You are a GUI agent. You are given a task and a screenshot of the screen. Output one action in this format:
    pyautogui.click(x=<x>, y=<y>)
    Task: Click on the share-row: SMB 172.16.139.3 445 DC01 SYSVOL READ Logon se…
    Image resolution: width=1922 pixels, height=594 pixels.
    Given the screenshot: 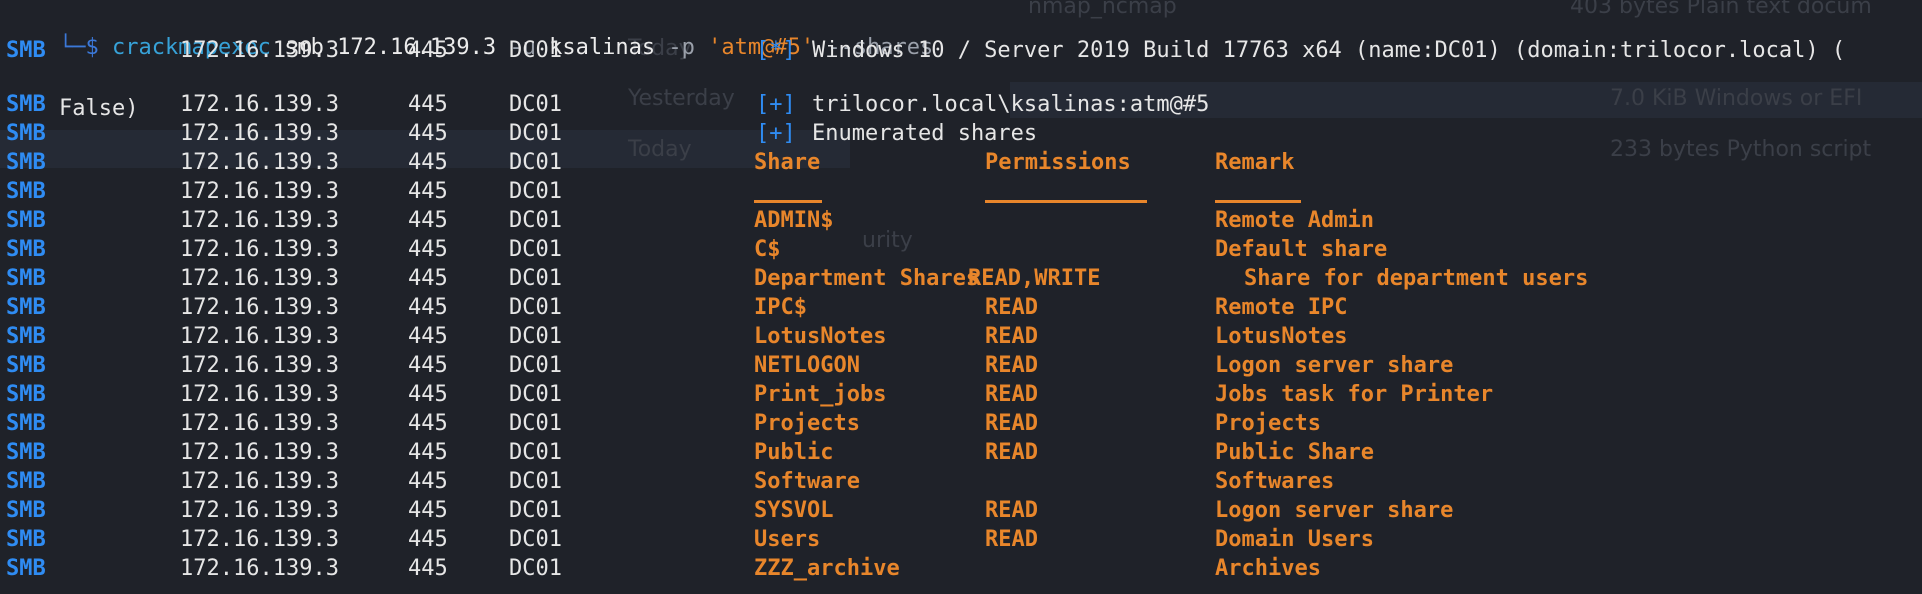 What is the action you would take?
    pyautogui.click(x=964, y=510)
    